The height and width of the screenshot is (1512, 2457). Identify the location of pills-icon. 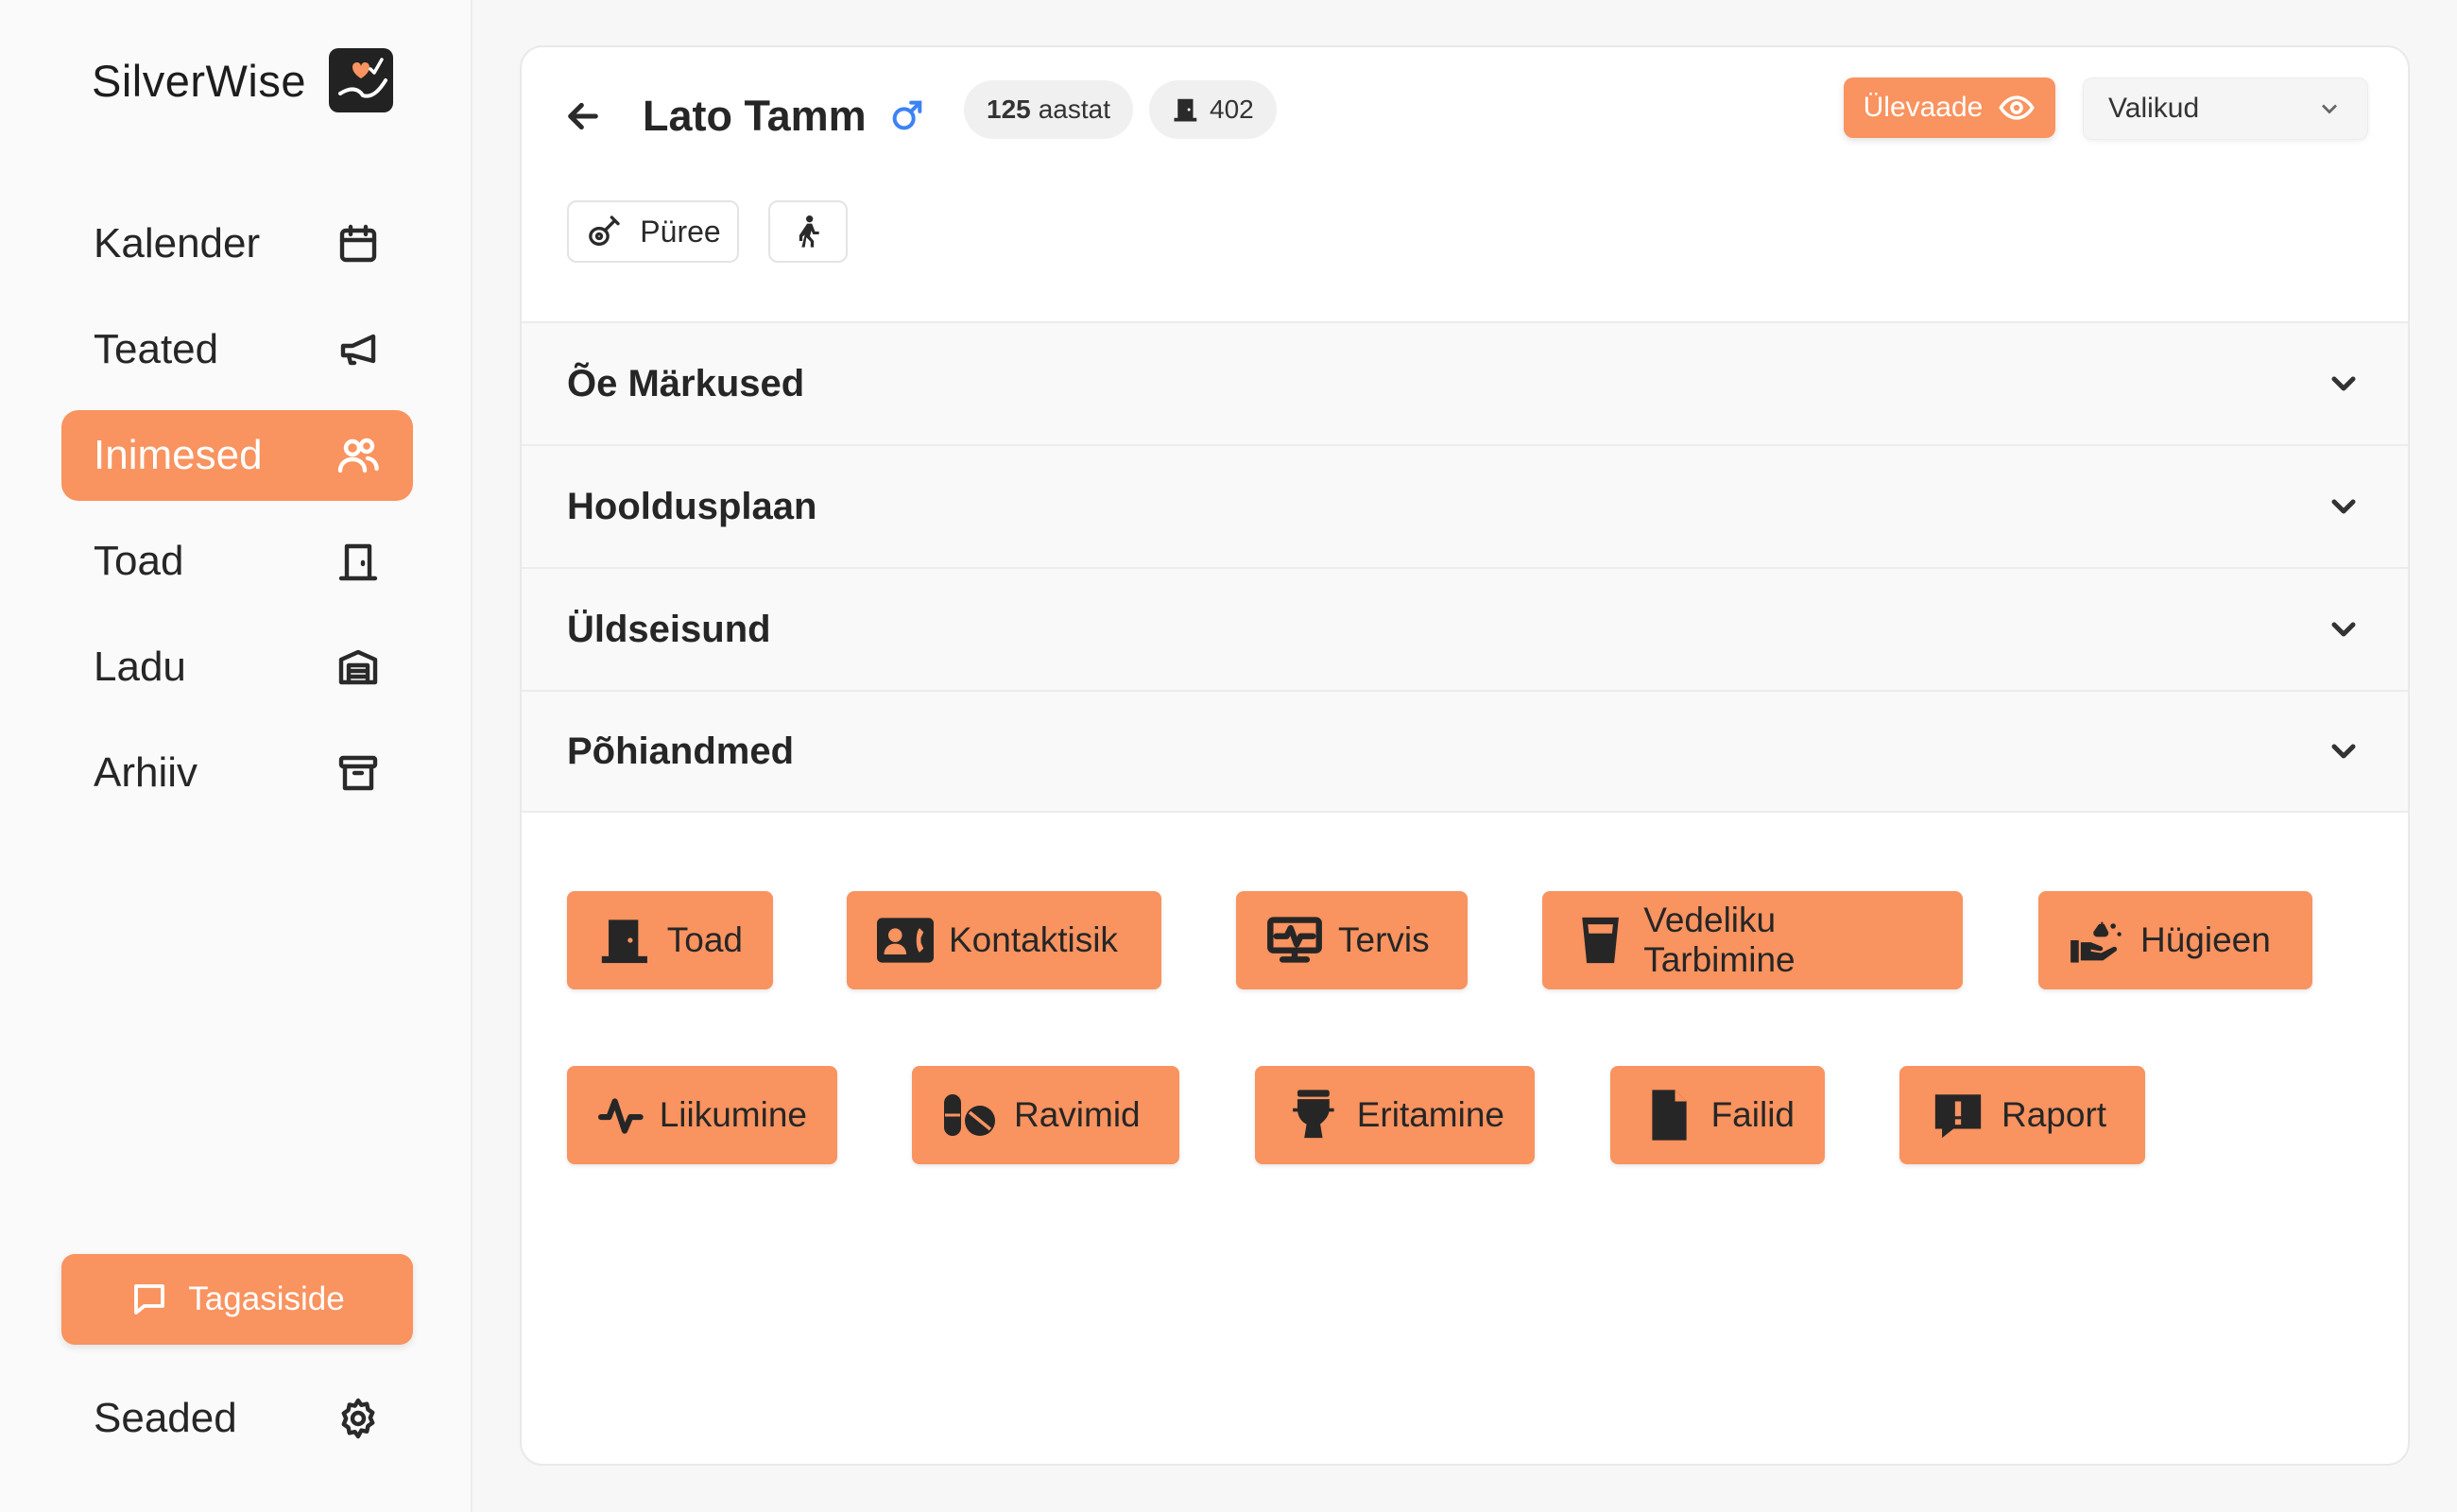
(969, 1115).